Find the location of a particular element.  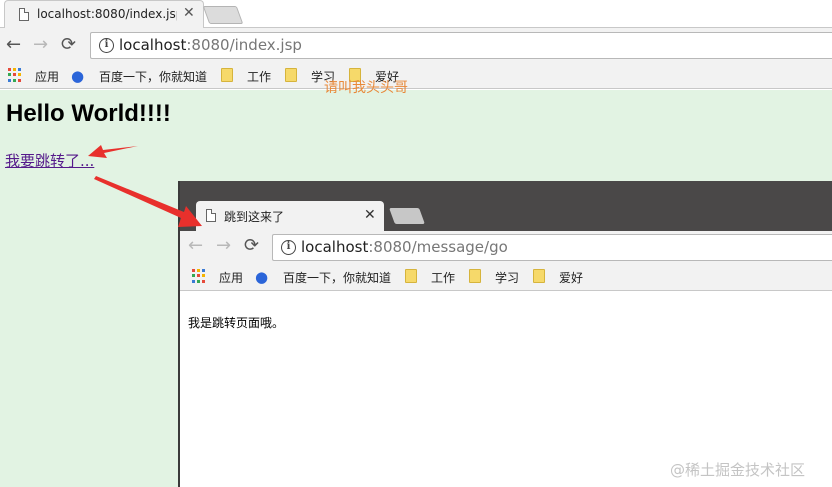

url-text: localhost:8080/index.jsp is located at coordinates (210, 45).